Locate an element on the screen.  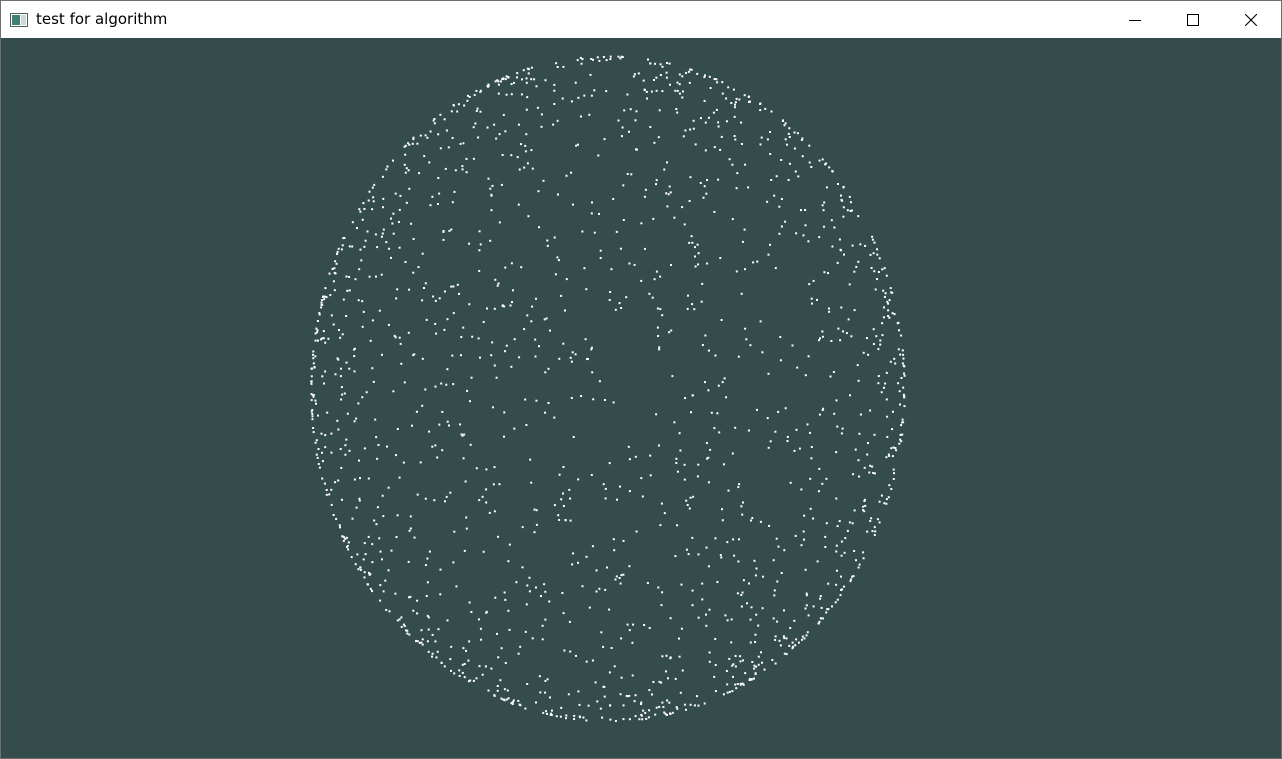
title-bar: test for algorithm is located at coordinates (641, 19).